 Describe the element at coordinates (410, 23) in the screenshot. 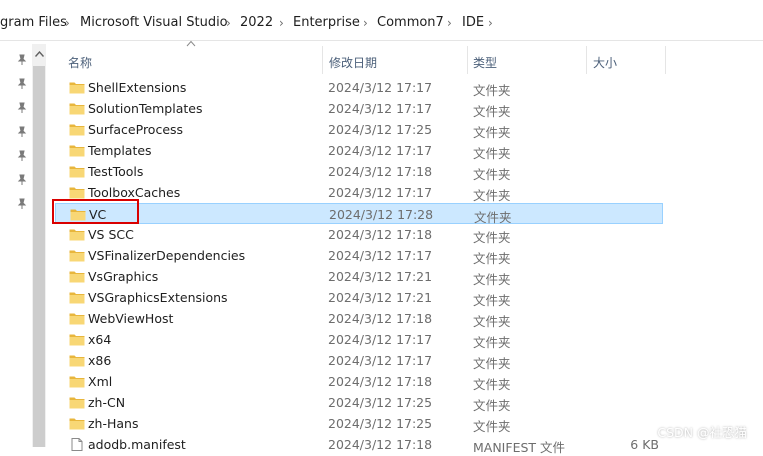

I see `breadcrumb-item-common7: Common7` at that location.